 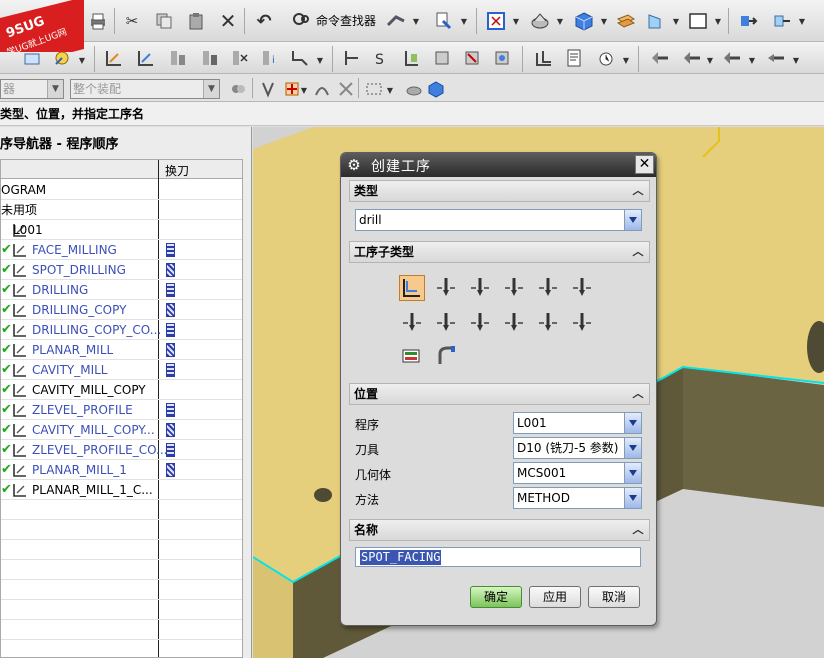 What do you see at coordinates (382, 58) in the screenshot?
I see `cut-object-icon: S` at bounding box center [382, 58].